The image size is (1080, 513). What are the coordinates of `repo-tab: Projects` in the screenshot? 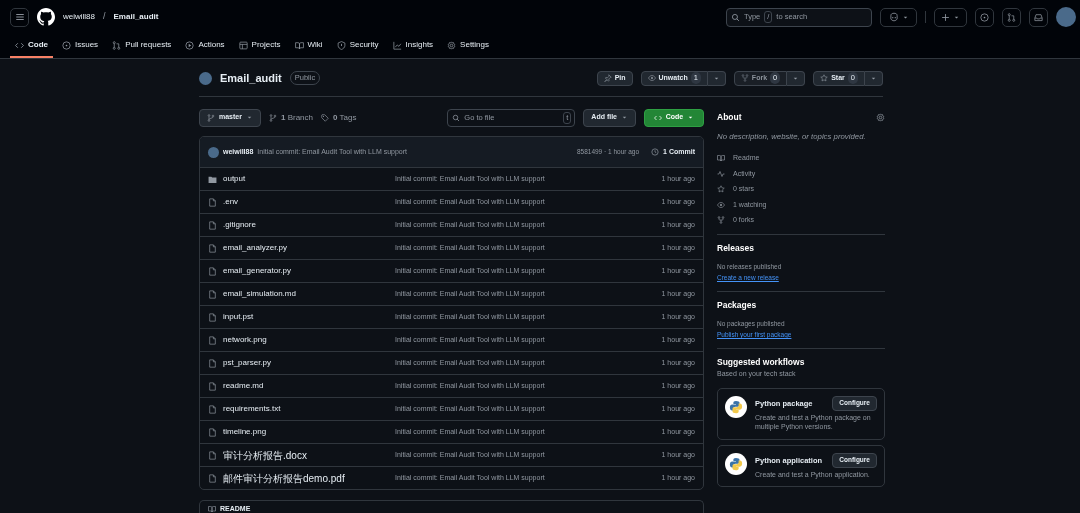 It's located at (259, 46).